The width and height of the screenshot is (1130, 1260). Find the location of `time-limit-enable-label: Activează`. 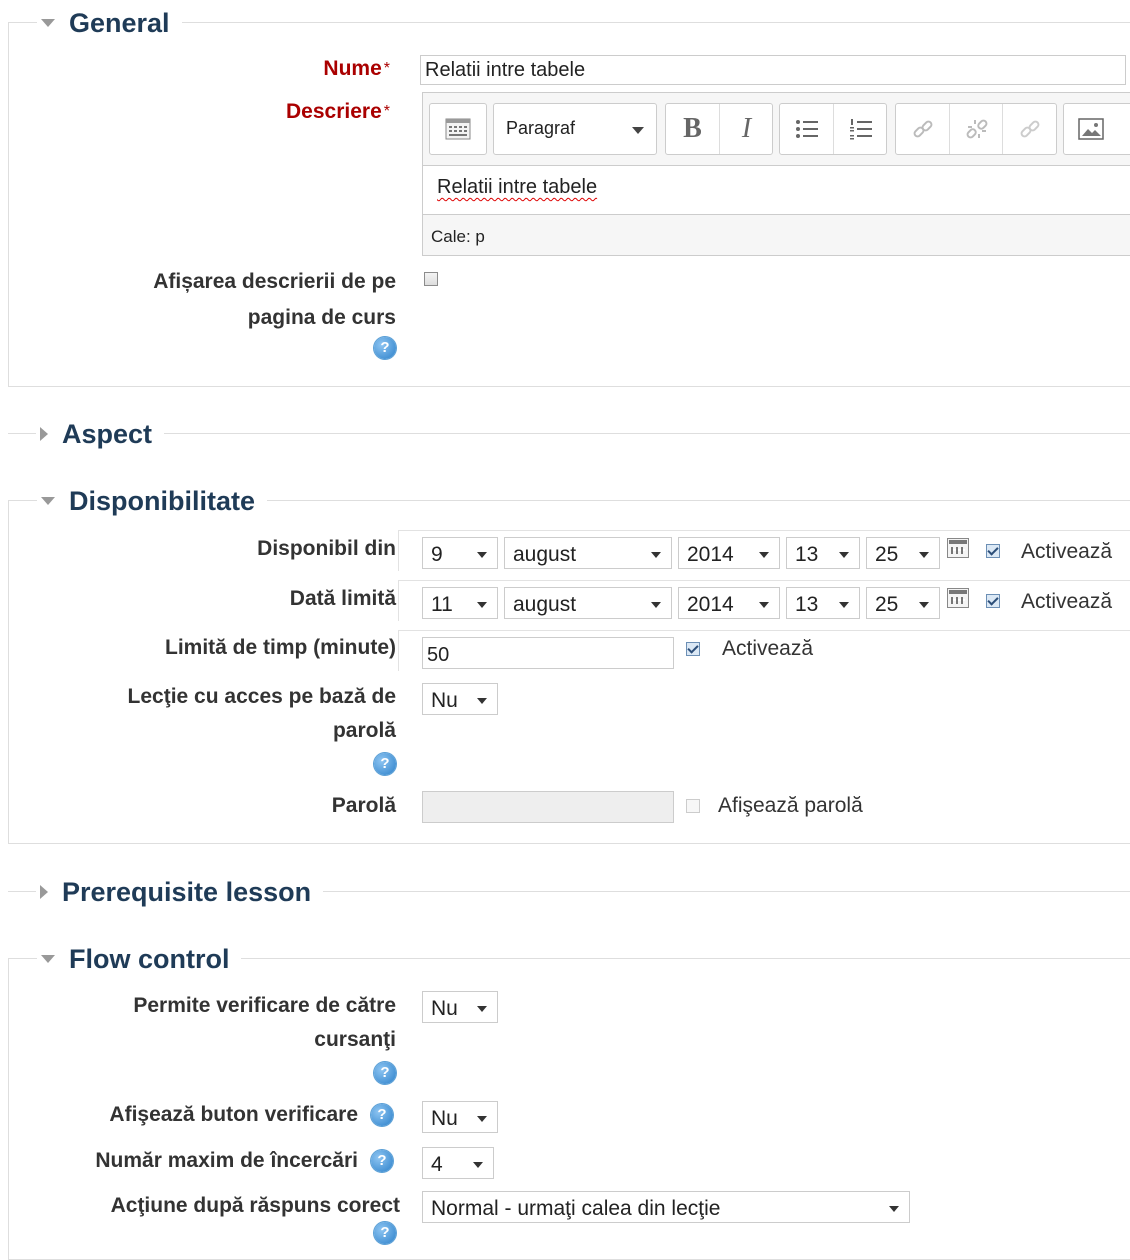

time-limit-enable-label: Activează is located at coordinates (768, 648).